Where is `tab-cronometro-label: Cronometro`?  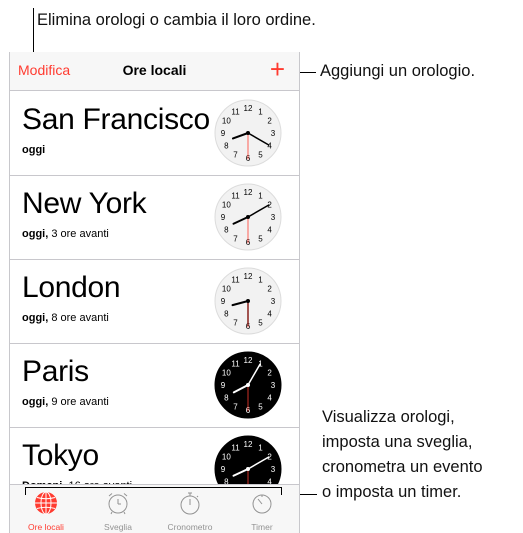
tab-cronometro-label: Cronometro is located at coordinates (190, 527).